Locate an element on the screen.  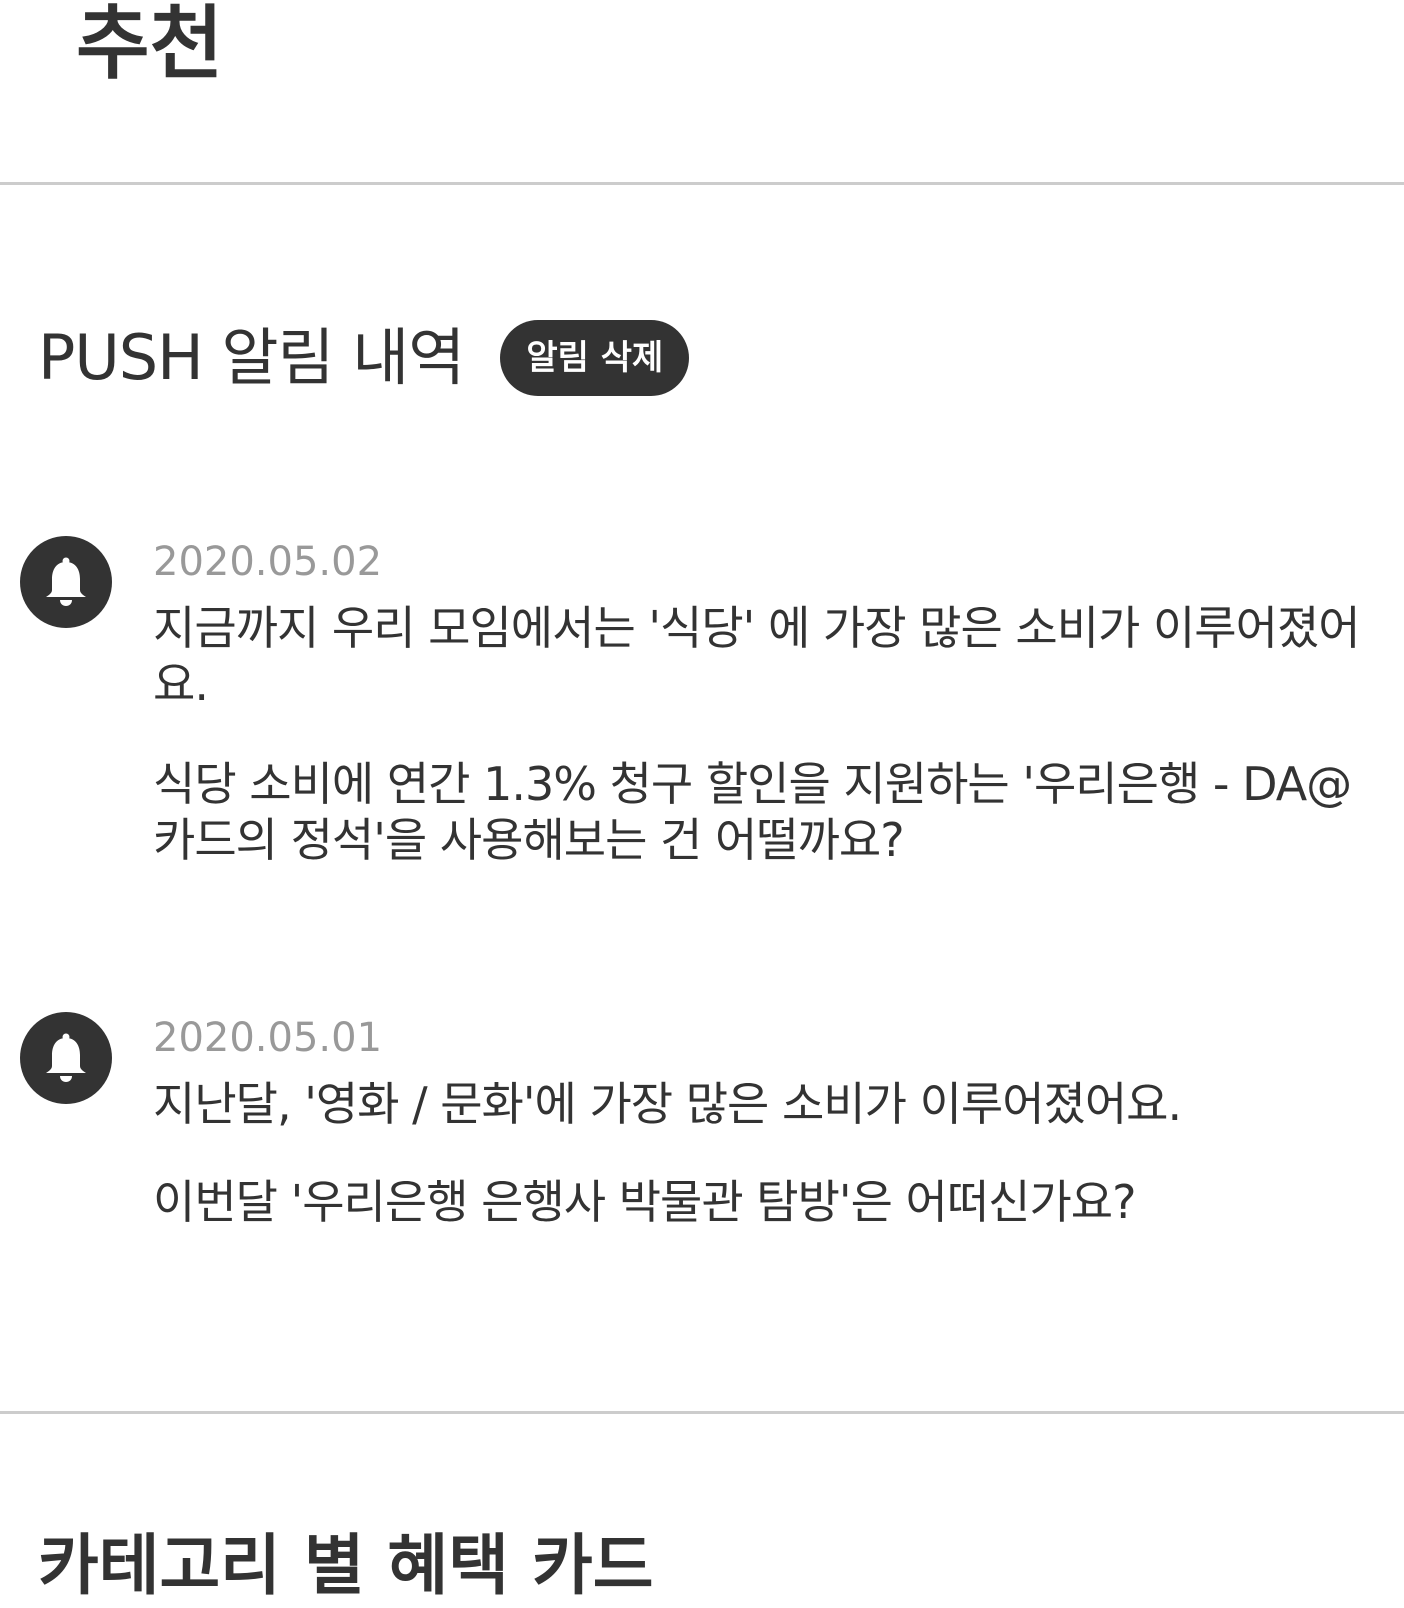
category-section-title: 카테고리 별 혜택 카드 is located at coordinates (346, 1565).